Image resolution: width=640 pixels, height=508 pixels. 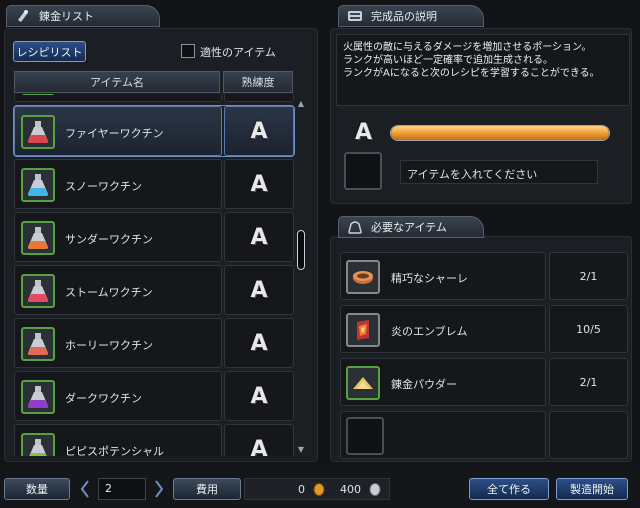 I want to click on product-description-title: 完成品の説明, so click(x=404, y=16).